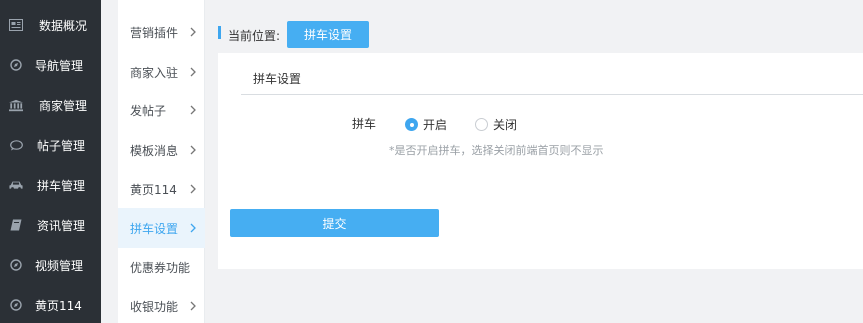 This screenshot has width=863, height=323. What do you see at coordinates (254, 36) in the screenshot?
I see `breadcrumb-label: 当前位置:` at bounding box center [254, 36].